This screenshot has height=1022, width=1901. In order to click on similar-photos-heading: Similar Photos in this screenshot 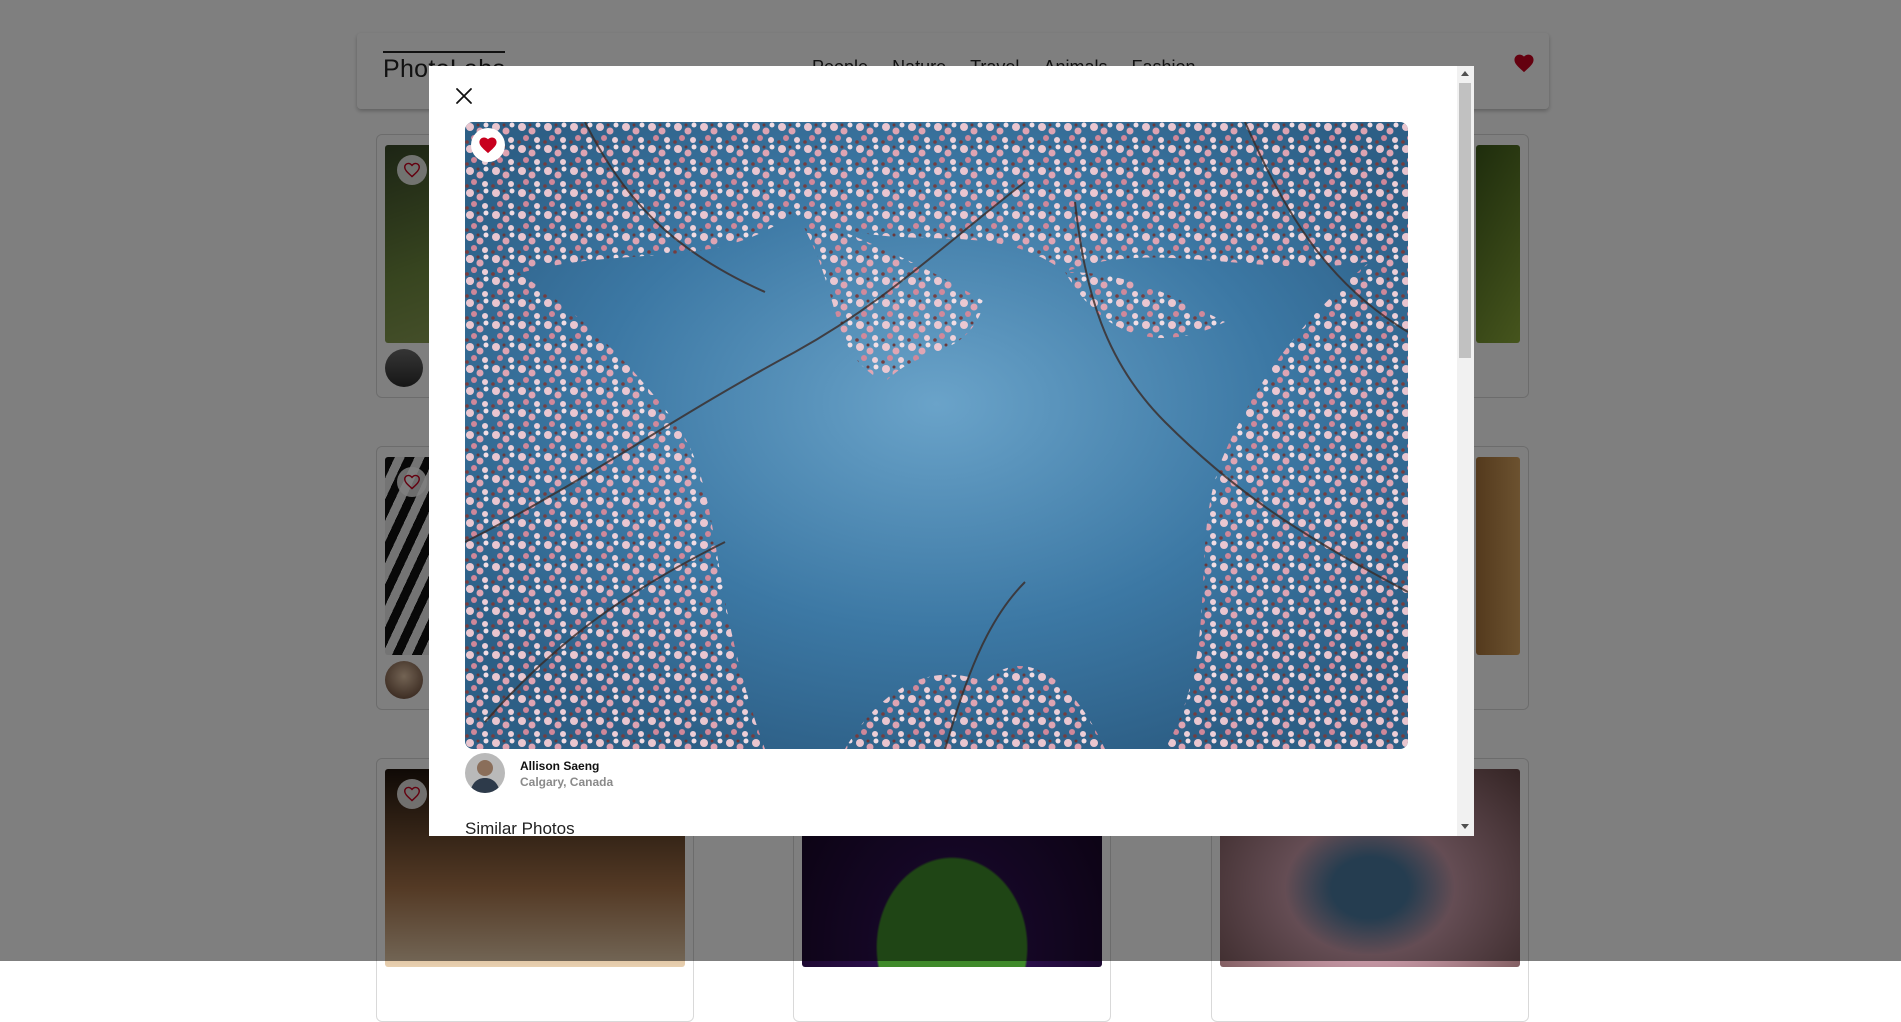, I will do `click(520, 827)`.